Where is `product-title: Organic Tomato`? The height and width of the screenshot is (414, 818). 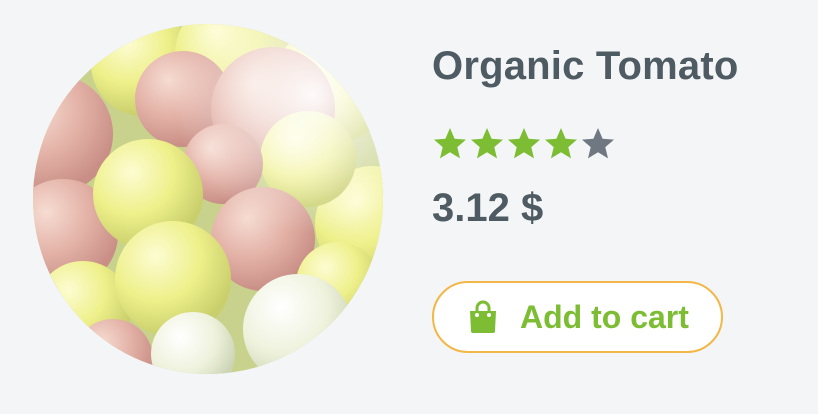
product-title: Organic Tomato is located at coordinates (585, 66).